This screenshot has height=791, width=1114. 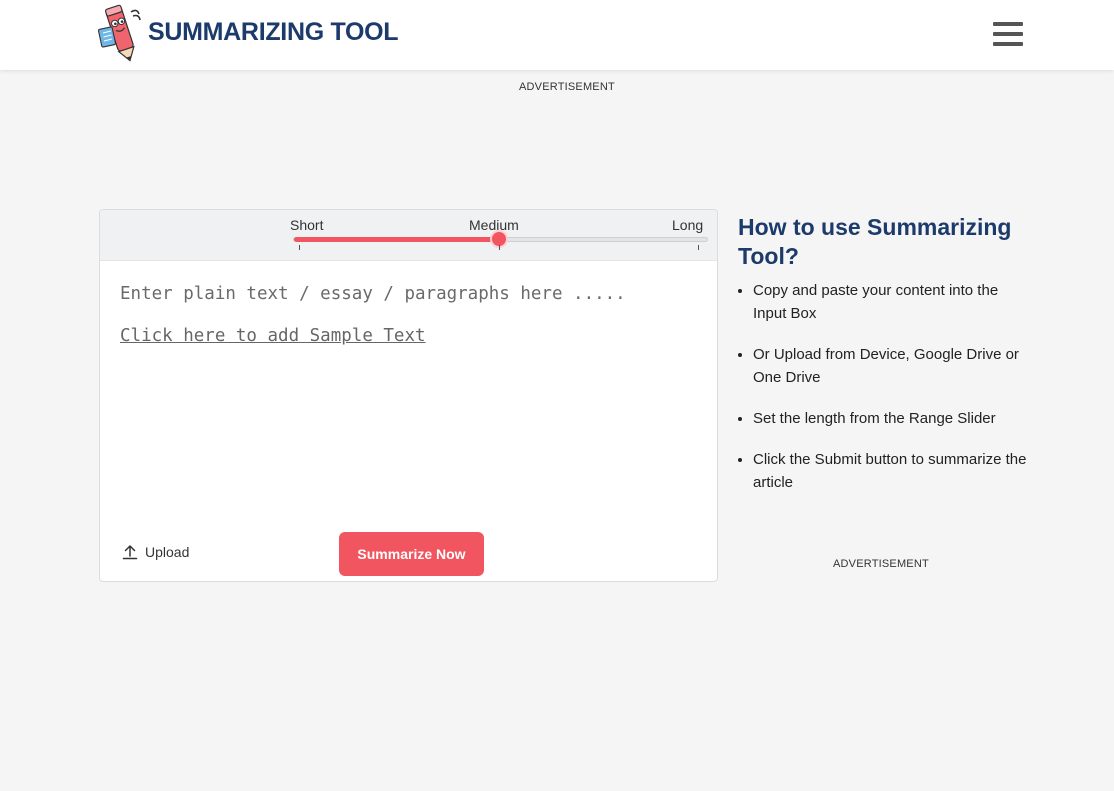 What do you see at coordinates (1008, 34) in the screenshot?
I see `hamburger-menu-icon` at bounding box center [1008, 34].